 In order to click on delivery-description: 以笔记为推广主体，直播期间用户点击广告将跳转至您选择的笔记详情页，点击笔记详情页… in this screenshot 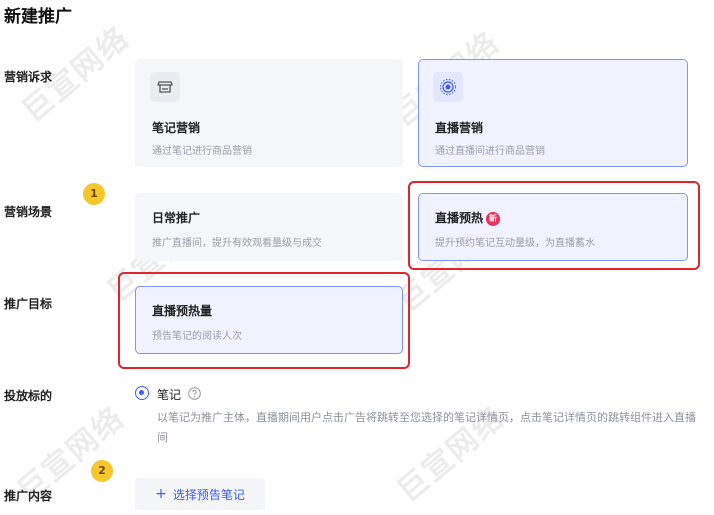, I will do `click(426, 427)`.